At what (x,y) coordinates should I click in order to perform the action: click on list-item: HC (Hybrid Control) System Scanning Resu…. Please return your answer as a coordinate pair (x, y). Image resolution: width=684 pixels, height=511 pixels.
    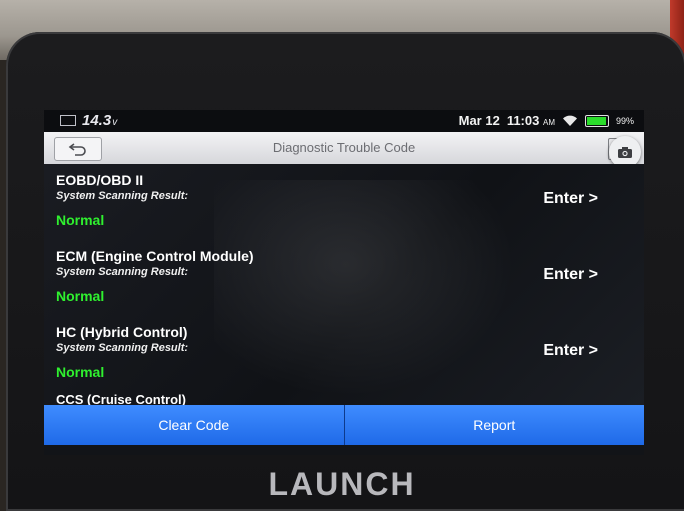
    Looking at the image, I should click on (344, 354).